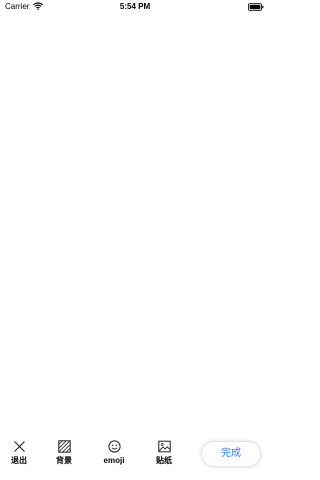 Image resolution: width=320 pixels, height=480 pixels. I want to click on sticker-label: 贴纸, so click(164, 460).